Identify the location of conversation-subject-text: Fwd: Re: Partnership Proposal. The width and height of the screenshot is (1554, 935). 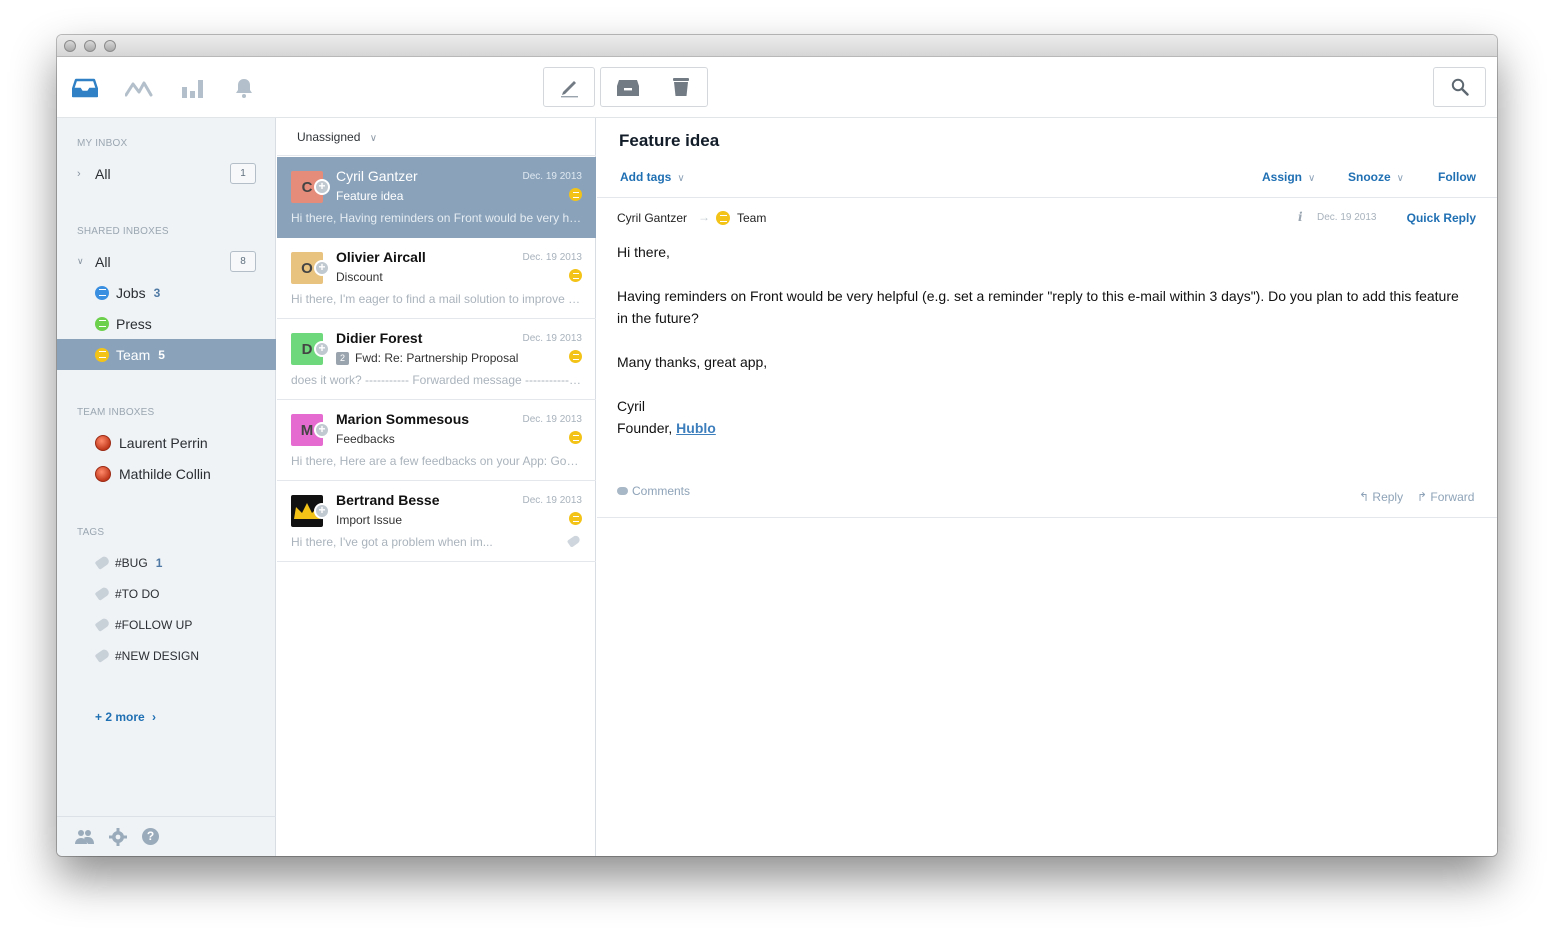
(437, 358).